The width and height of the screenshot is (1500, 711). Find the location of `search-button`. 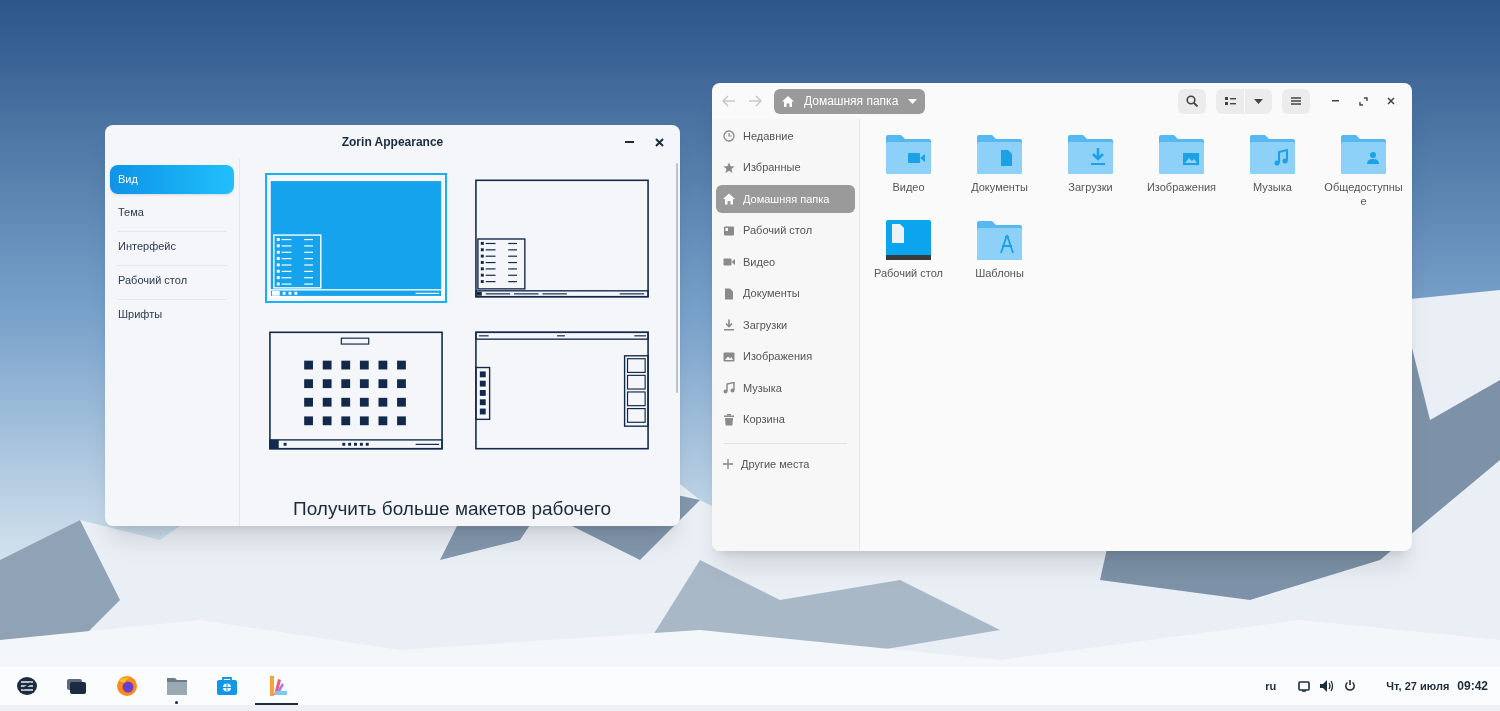

search-button is located at coordinates (1192, 101).